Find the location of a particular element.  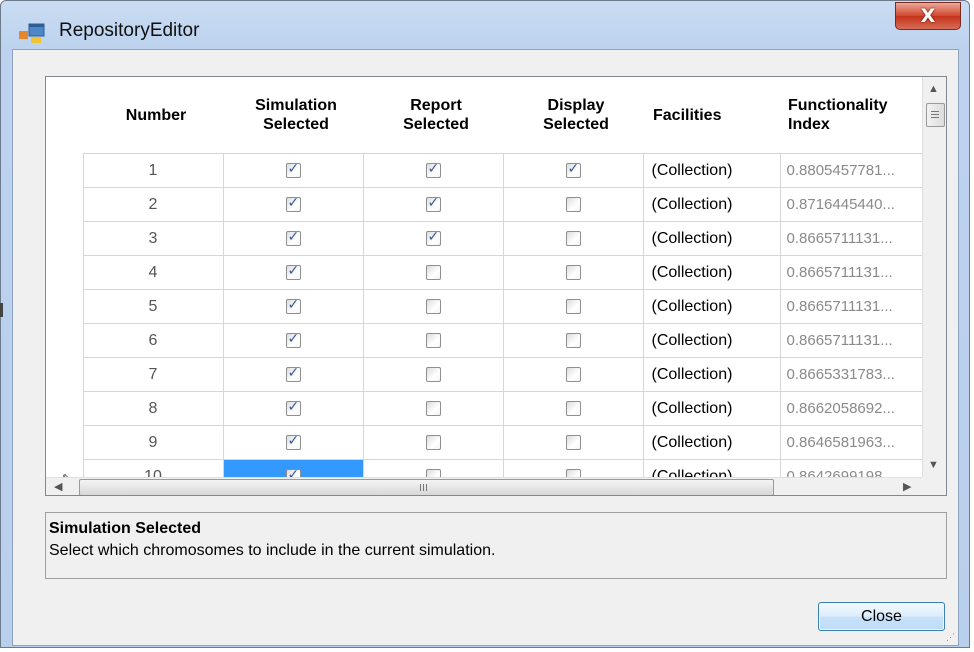

horizontal-scroll-thumb is located at coordinates (426, 487).